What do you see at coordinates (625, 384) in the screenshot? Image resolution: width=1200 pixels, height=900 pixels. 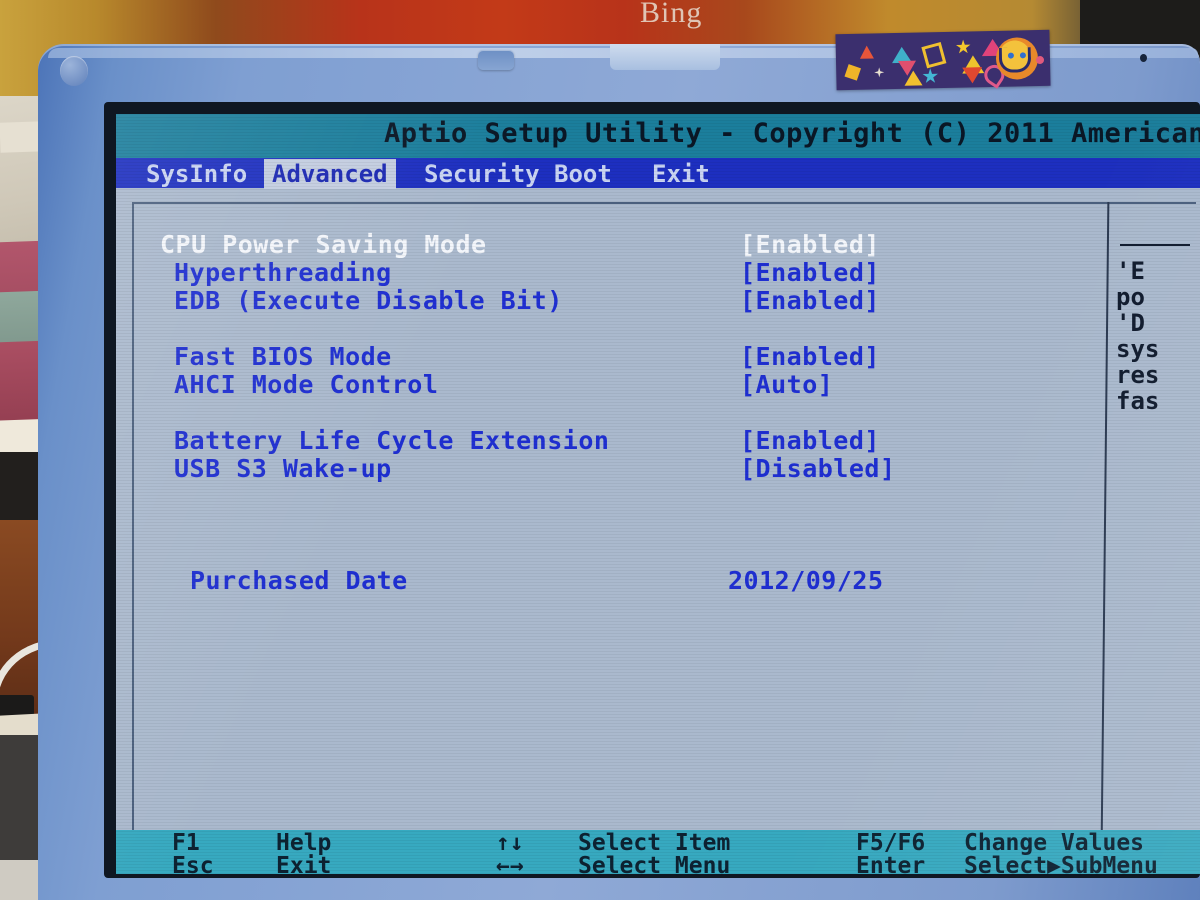 I see `option-ahci-mode-control: AHCI Mode Control [Auto]` at bounding box center [625, 384].